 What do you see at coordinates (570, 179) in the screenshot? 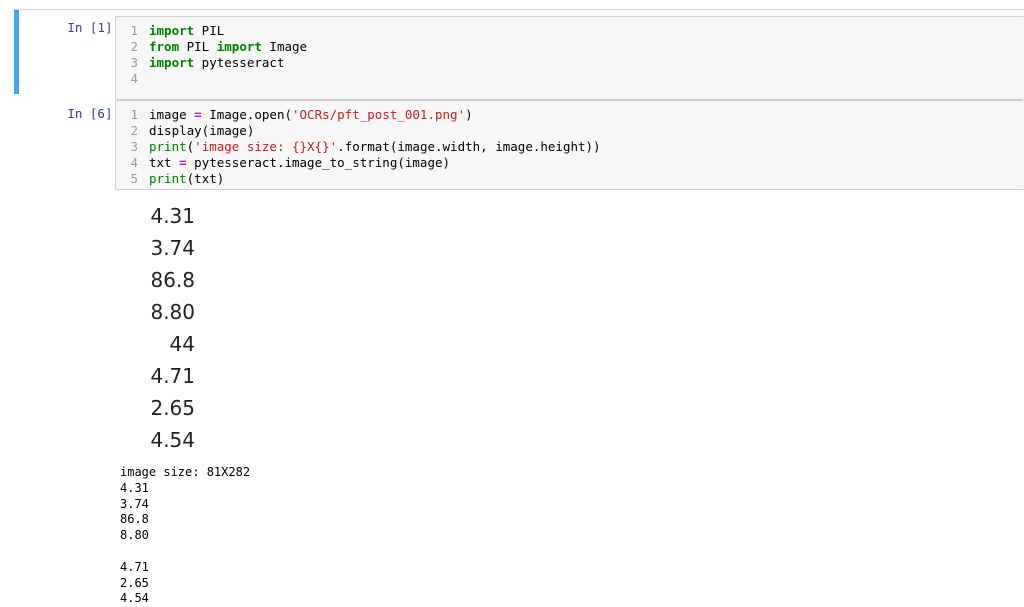
I see `code-line: 5 print(txt)` at bounding box center [570, 179].